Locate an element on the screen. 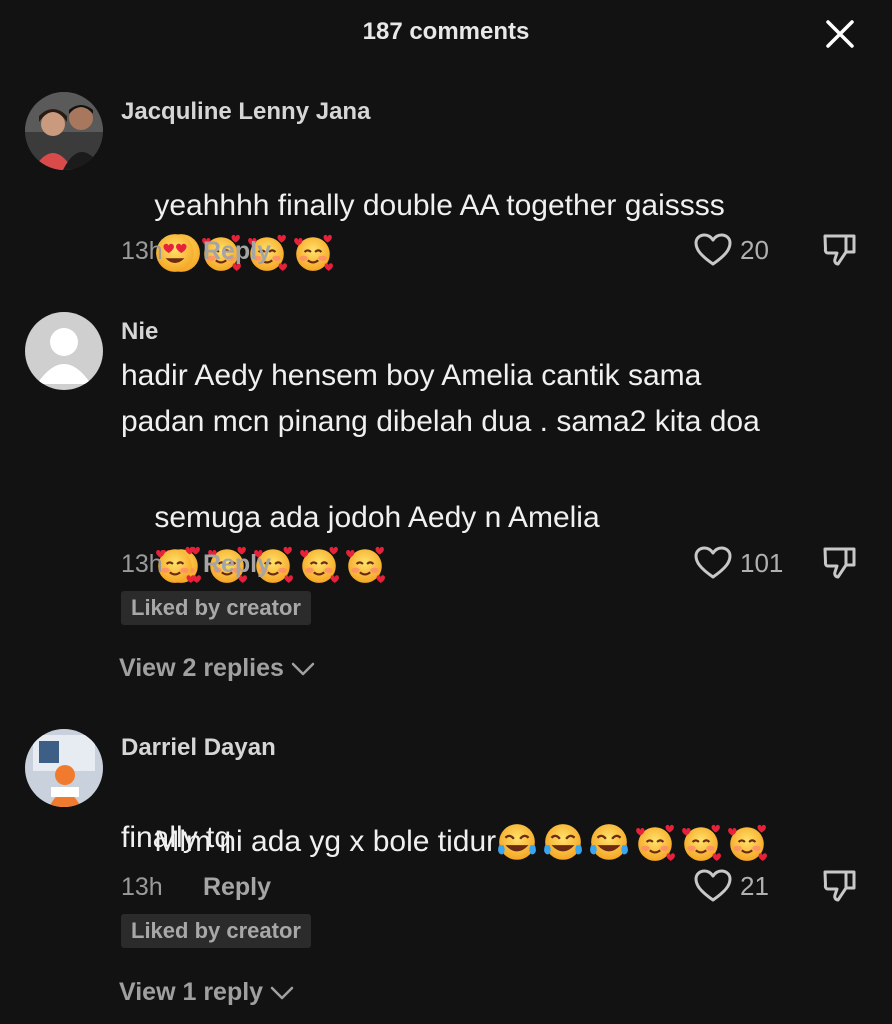  like-button: 21 is located at coordinates (731, 886).